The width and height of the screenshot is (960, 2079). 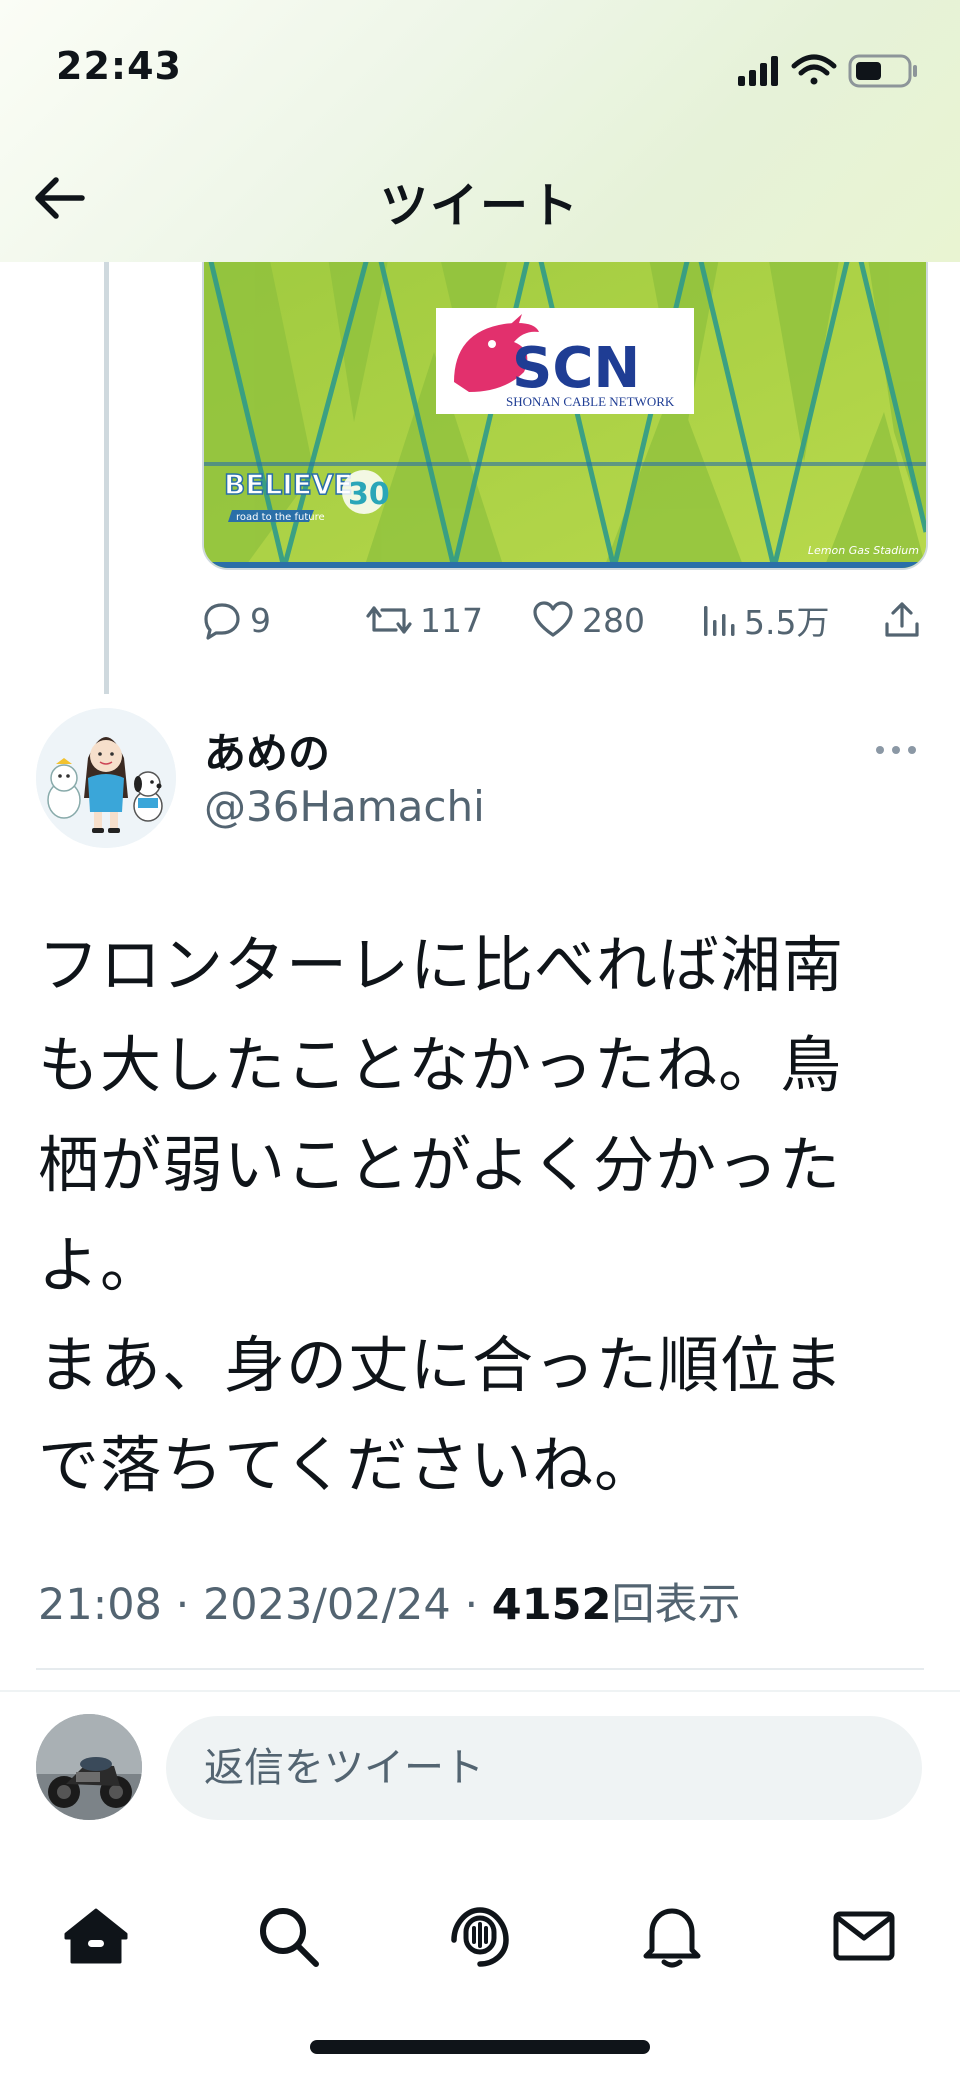 I want to click on tweet-view-count: 4152, so click(x=552, y=1605).